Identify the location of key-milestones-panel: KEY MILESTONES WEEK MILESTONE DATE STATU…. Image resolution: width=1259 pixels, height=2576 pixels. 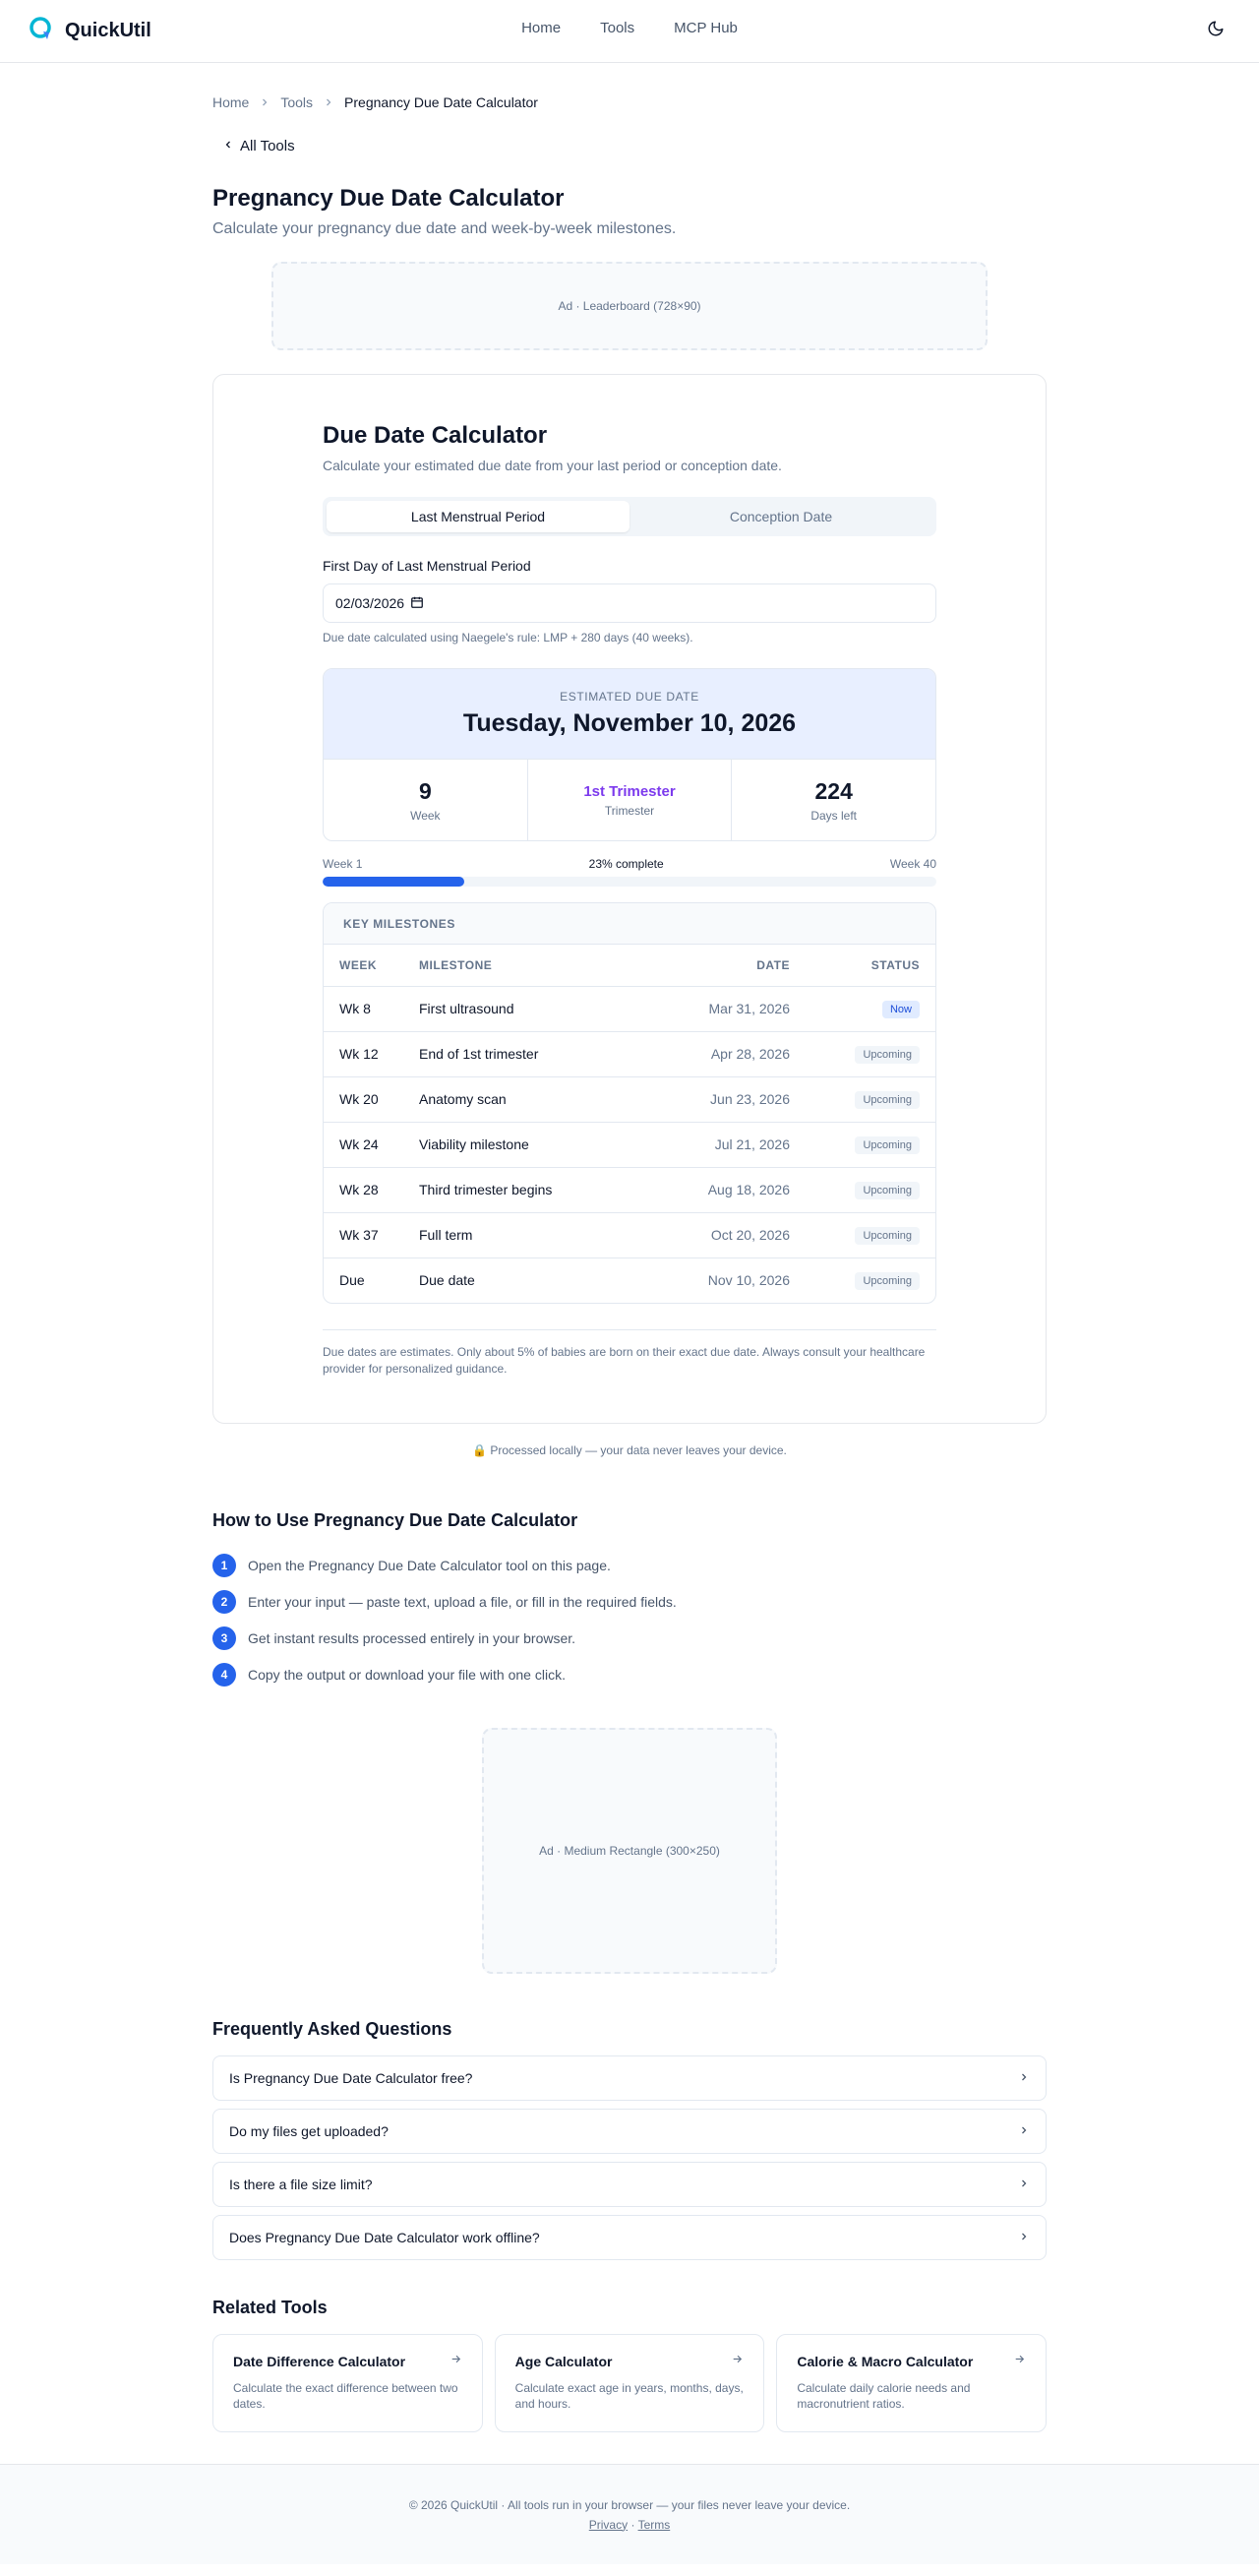
(629, 1103).